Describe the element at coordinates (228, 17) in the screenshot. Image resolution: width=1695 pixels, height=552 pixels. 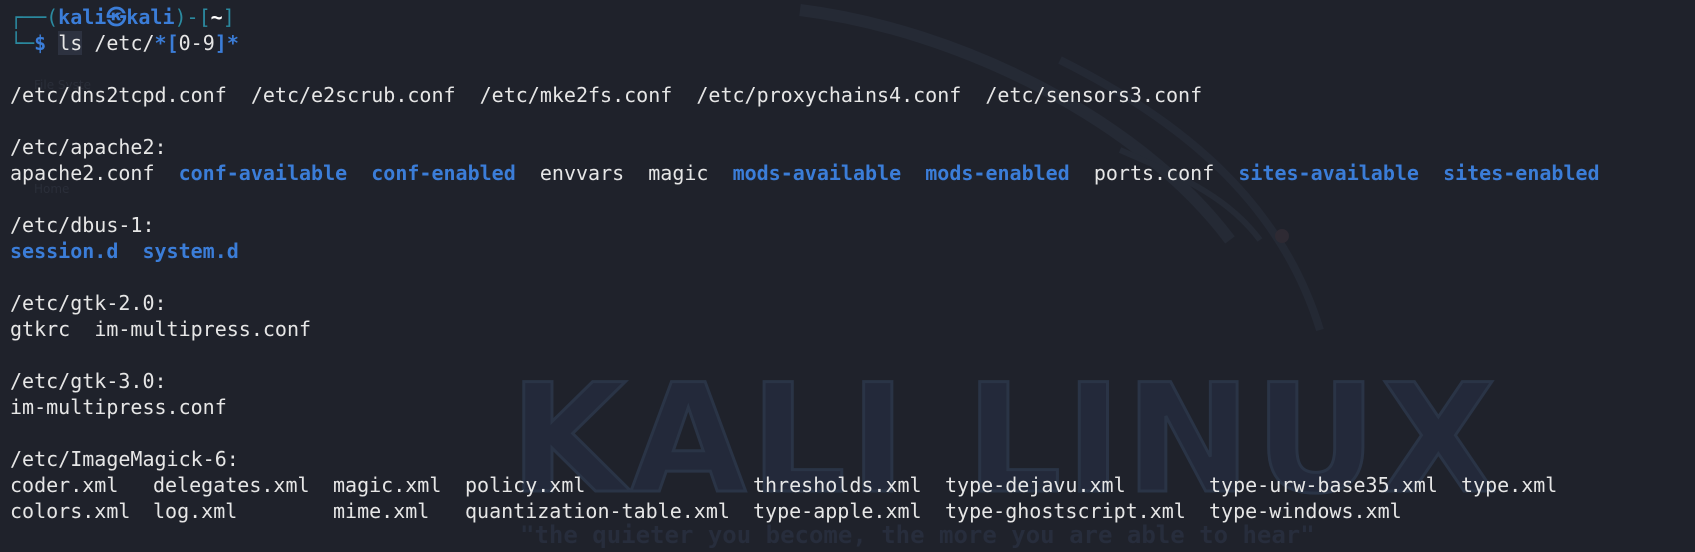
I see `prompt-frame: ]` at that location.